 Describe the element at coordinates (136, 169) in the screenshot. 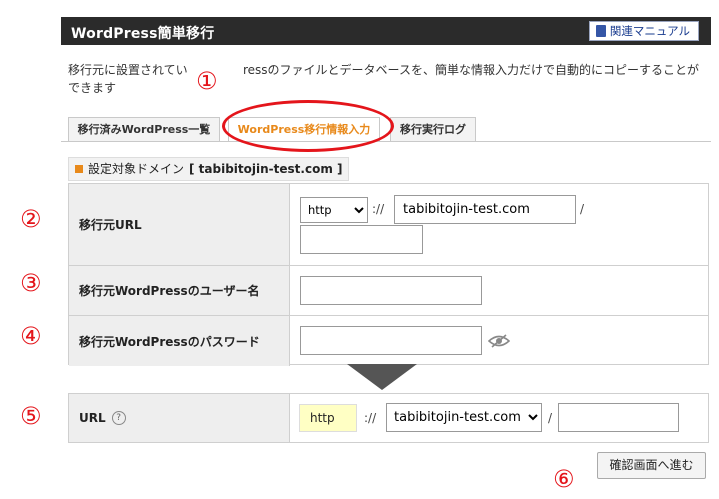

I see `section-label-text: 設定対象ドメイン` at that location.